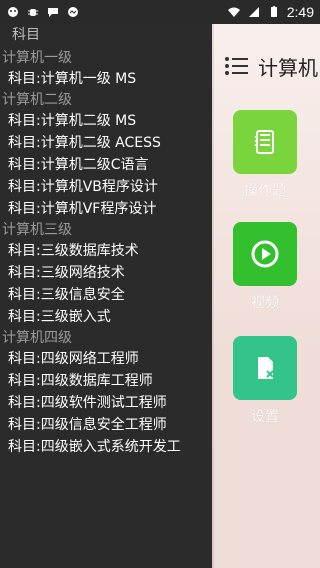 The height and width of the screenshot is (568, 320). I want to click on list-item: 科目:四级数据库工程师, so click(106, 381).